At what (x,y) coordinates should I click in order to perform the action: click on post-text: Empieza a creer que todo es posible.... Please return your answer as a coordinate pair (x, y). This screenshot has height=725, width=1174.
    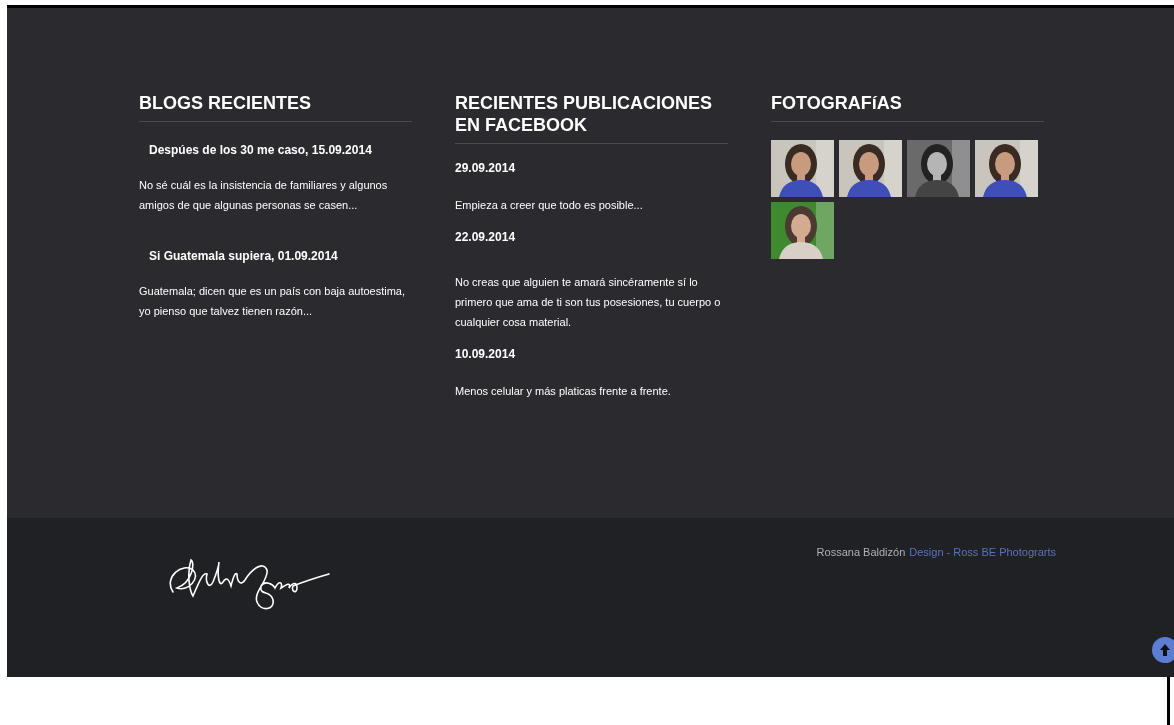
    Looking at the image, I should click on (549, 205).